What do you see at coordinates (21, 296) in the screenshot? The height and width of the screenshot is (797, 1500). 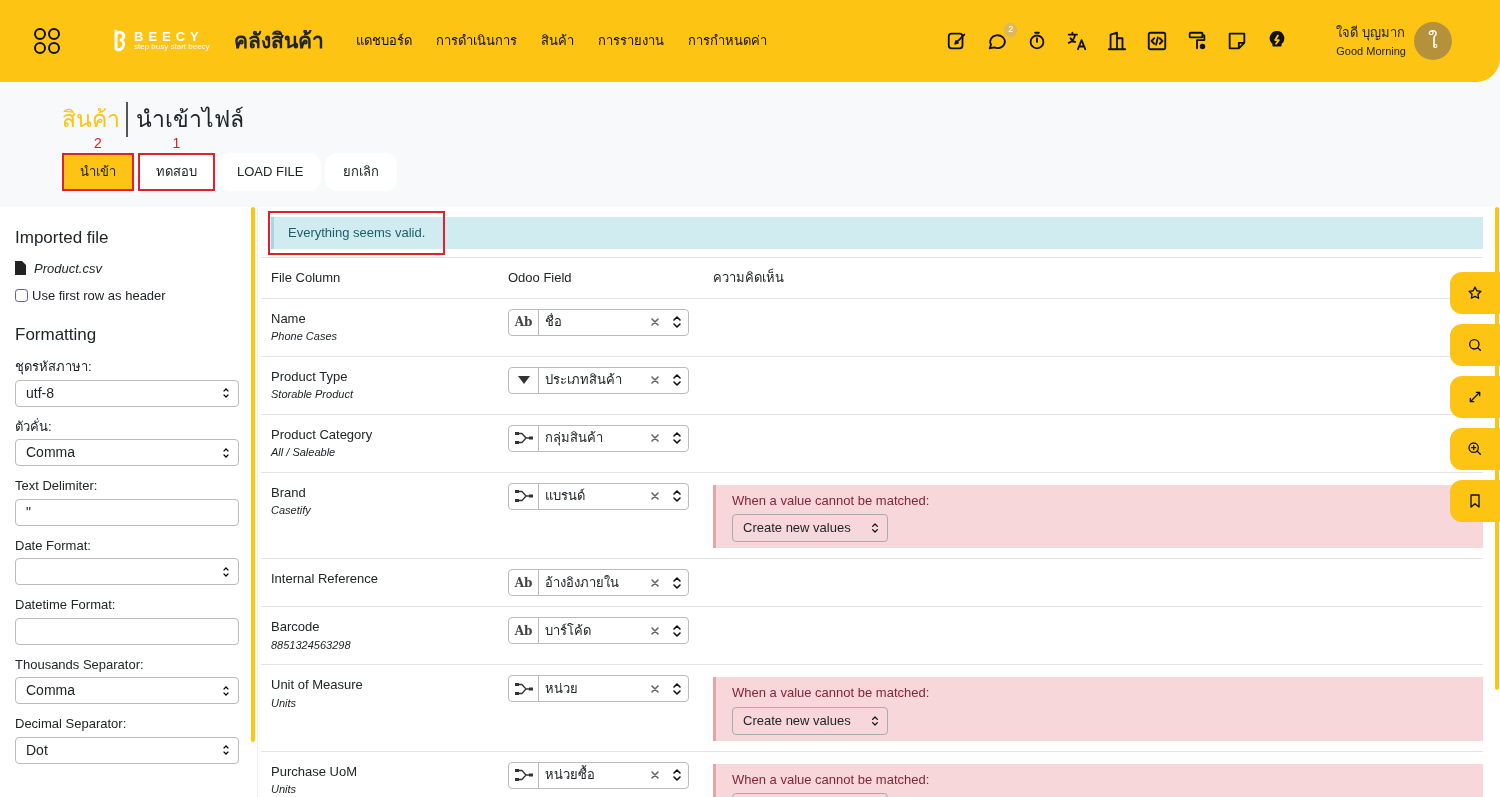 I see `header-checkbox` at bounding box center [21, 296].